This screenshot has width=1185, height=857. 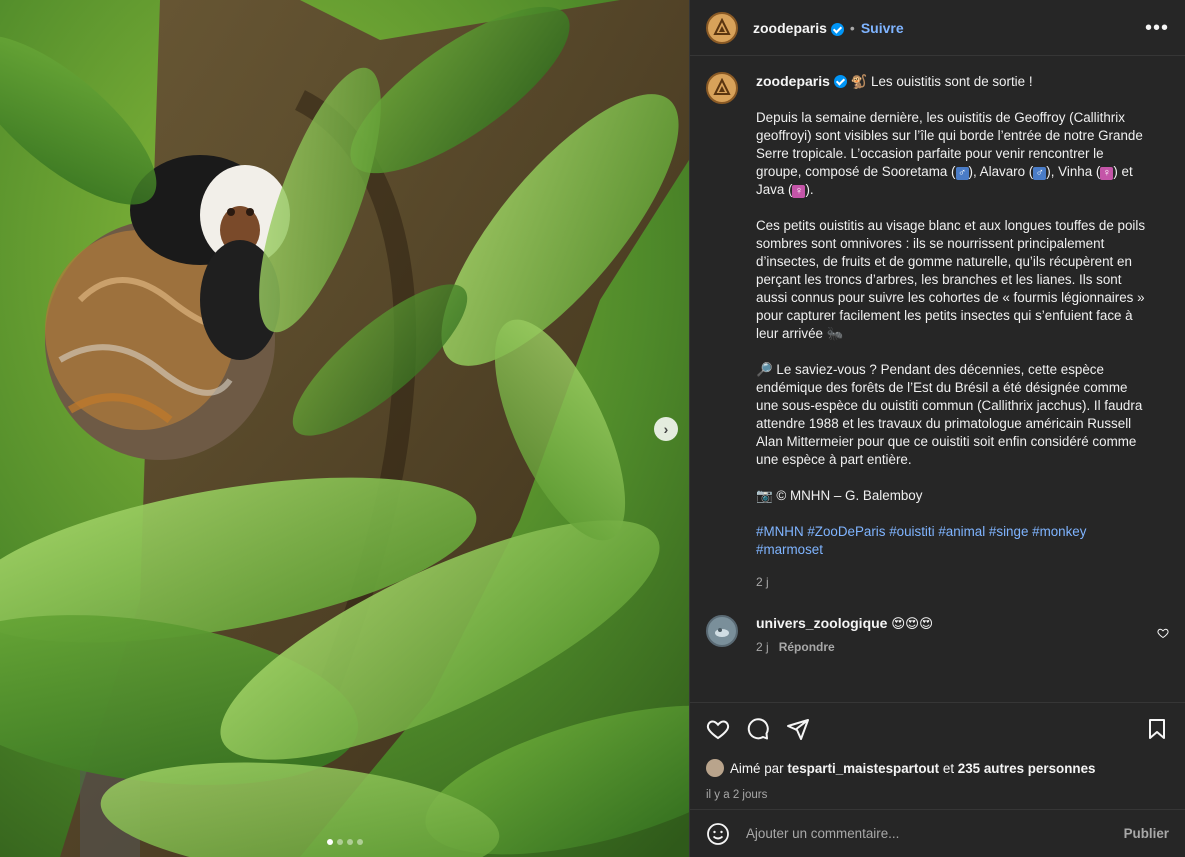 What do you see at coordinates (839, 495) in the screenshot?
I see `caption-credit: 📷 © MNHN – G. Balemboy` at bounding box center [839, 495].